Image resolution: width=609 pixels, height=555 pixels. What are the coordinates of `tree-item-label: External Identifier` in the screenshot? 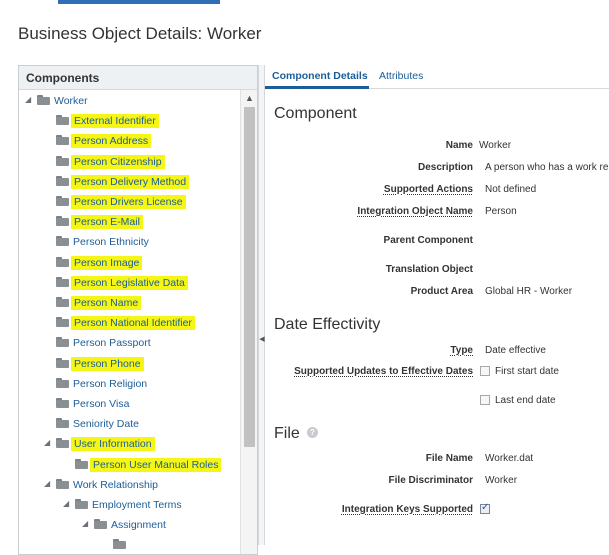 It's located at (115, 121).